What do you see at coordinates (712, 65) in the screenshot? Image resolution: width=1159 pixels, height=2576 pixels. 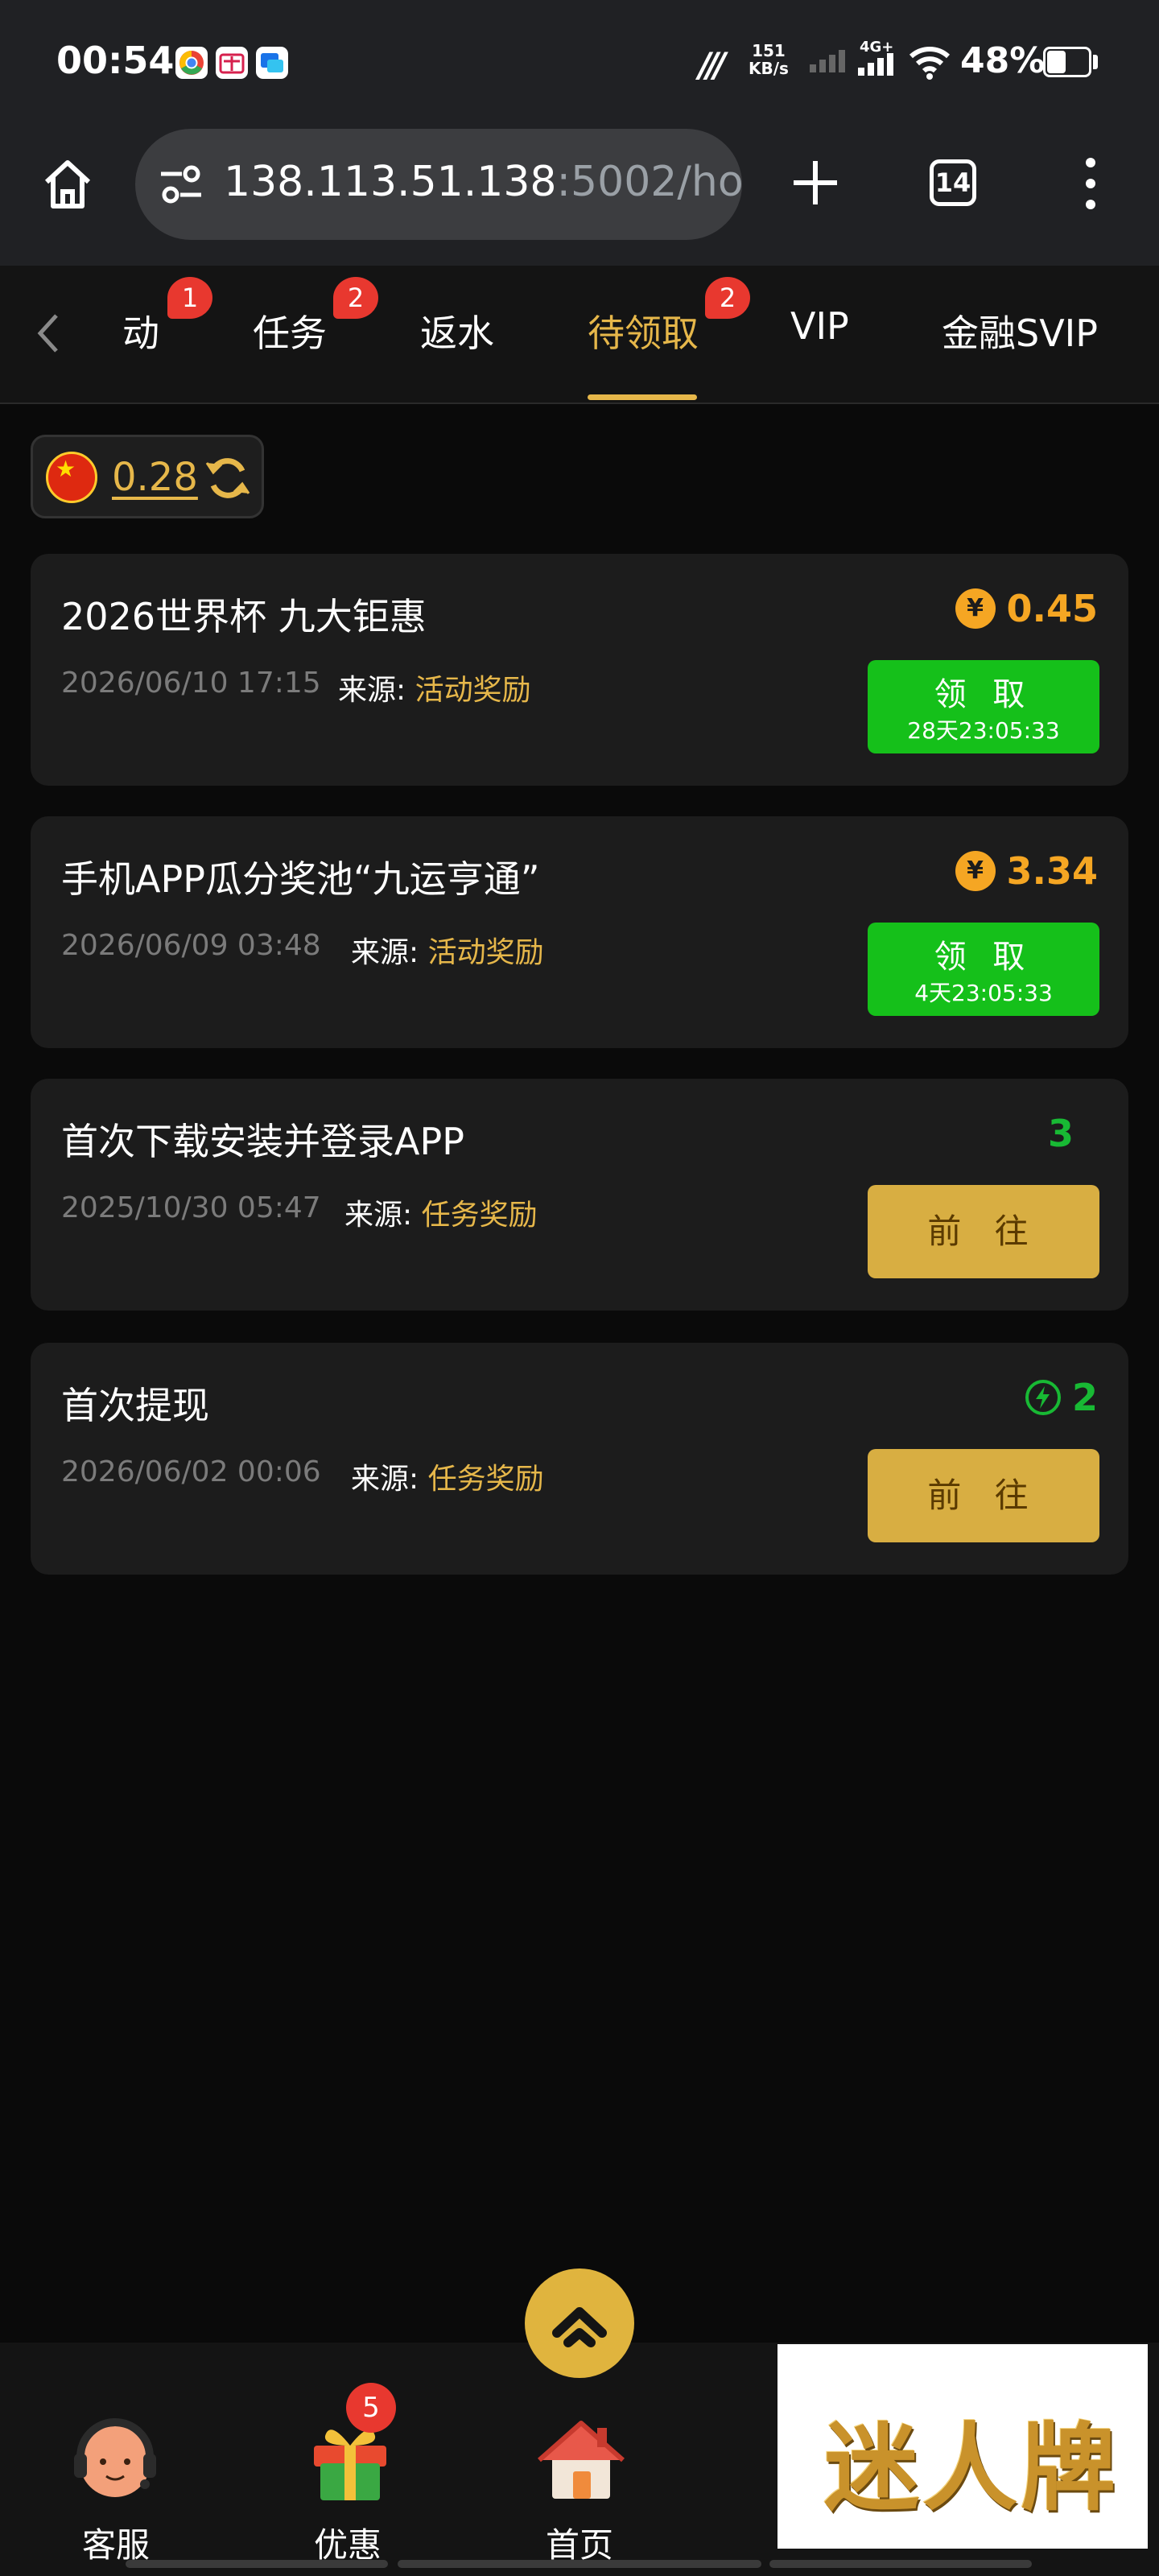 I see `network-logo: ///` at bounding box center [712, 65].